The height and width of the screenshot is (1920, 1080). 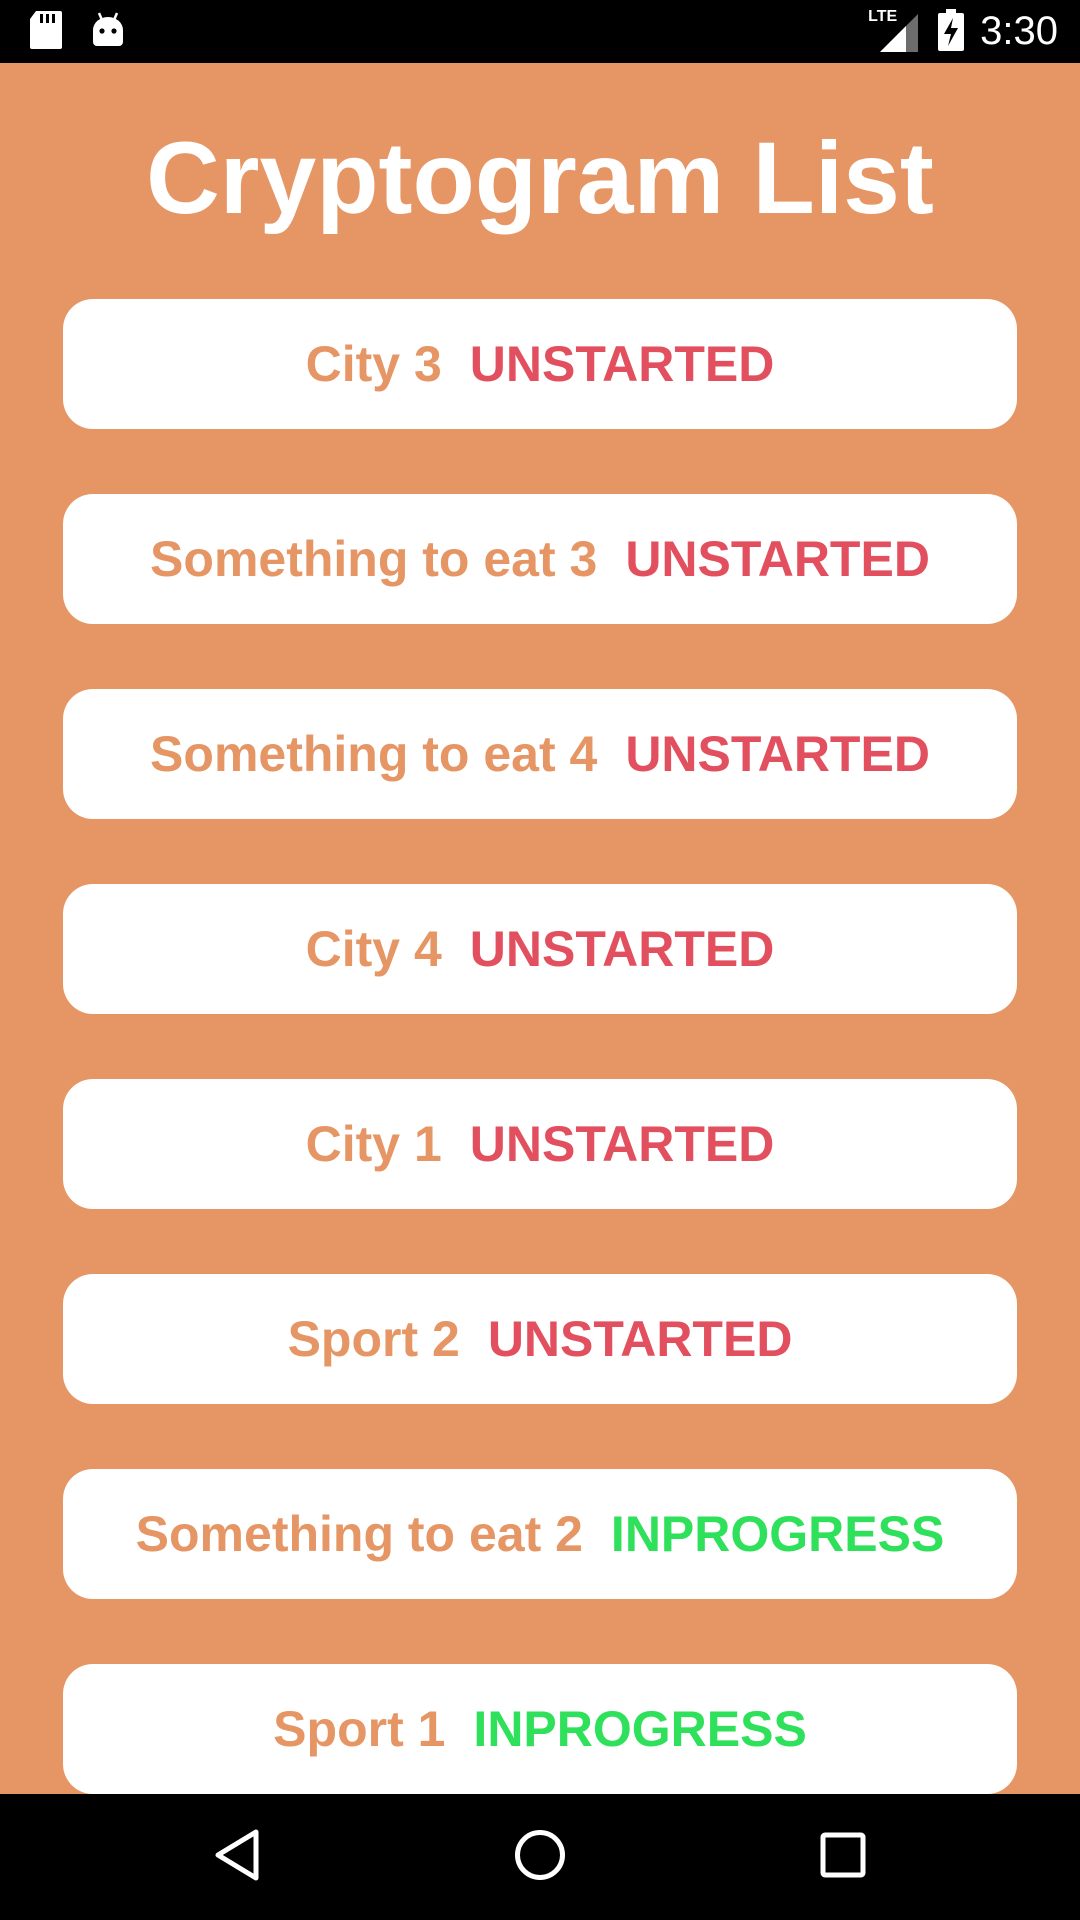 I want to click on cryptogram-item-sport-1: Sport 1 INPROGRESS, so click(x=540, y=1729).